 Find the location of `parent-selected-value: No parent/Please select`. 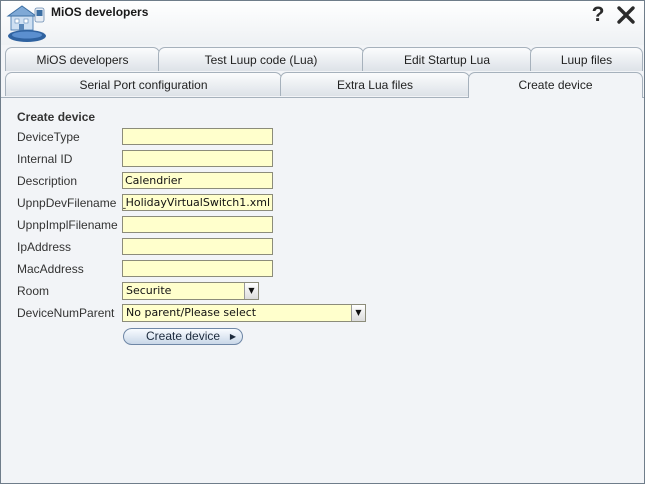

parent-selected-value: No parent/Please select is located at coordinates (191, 312).